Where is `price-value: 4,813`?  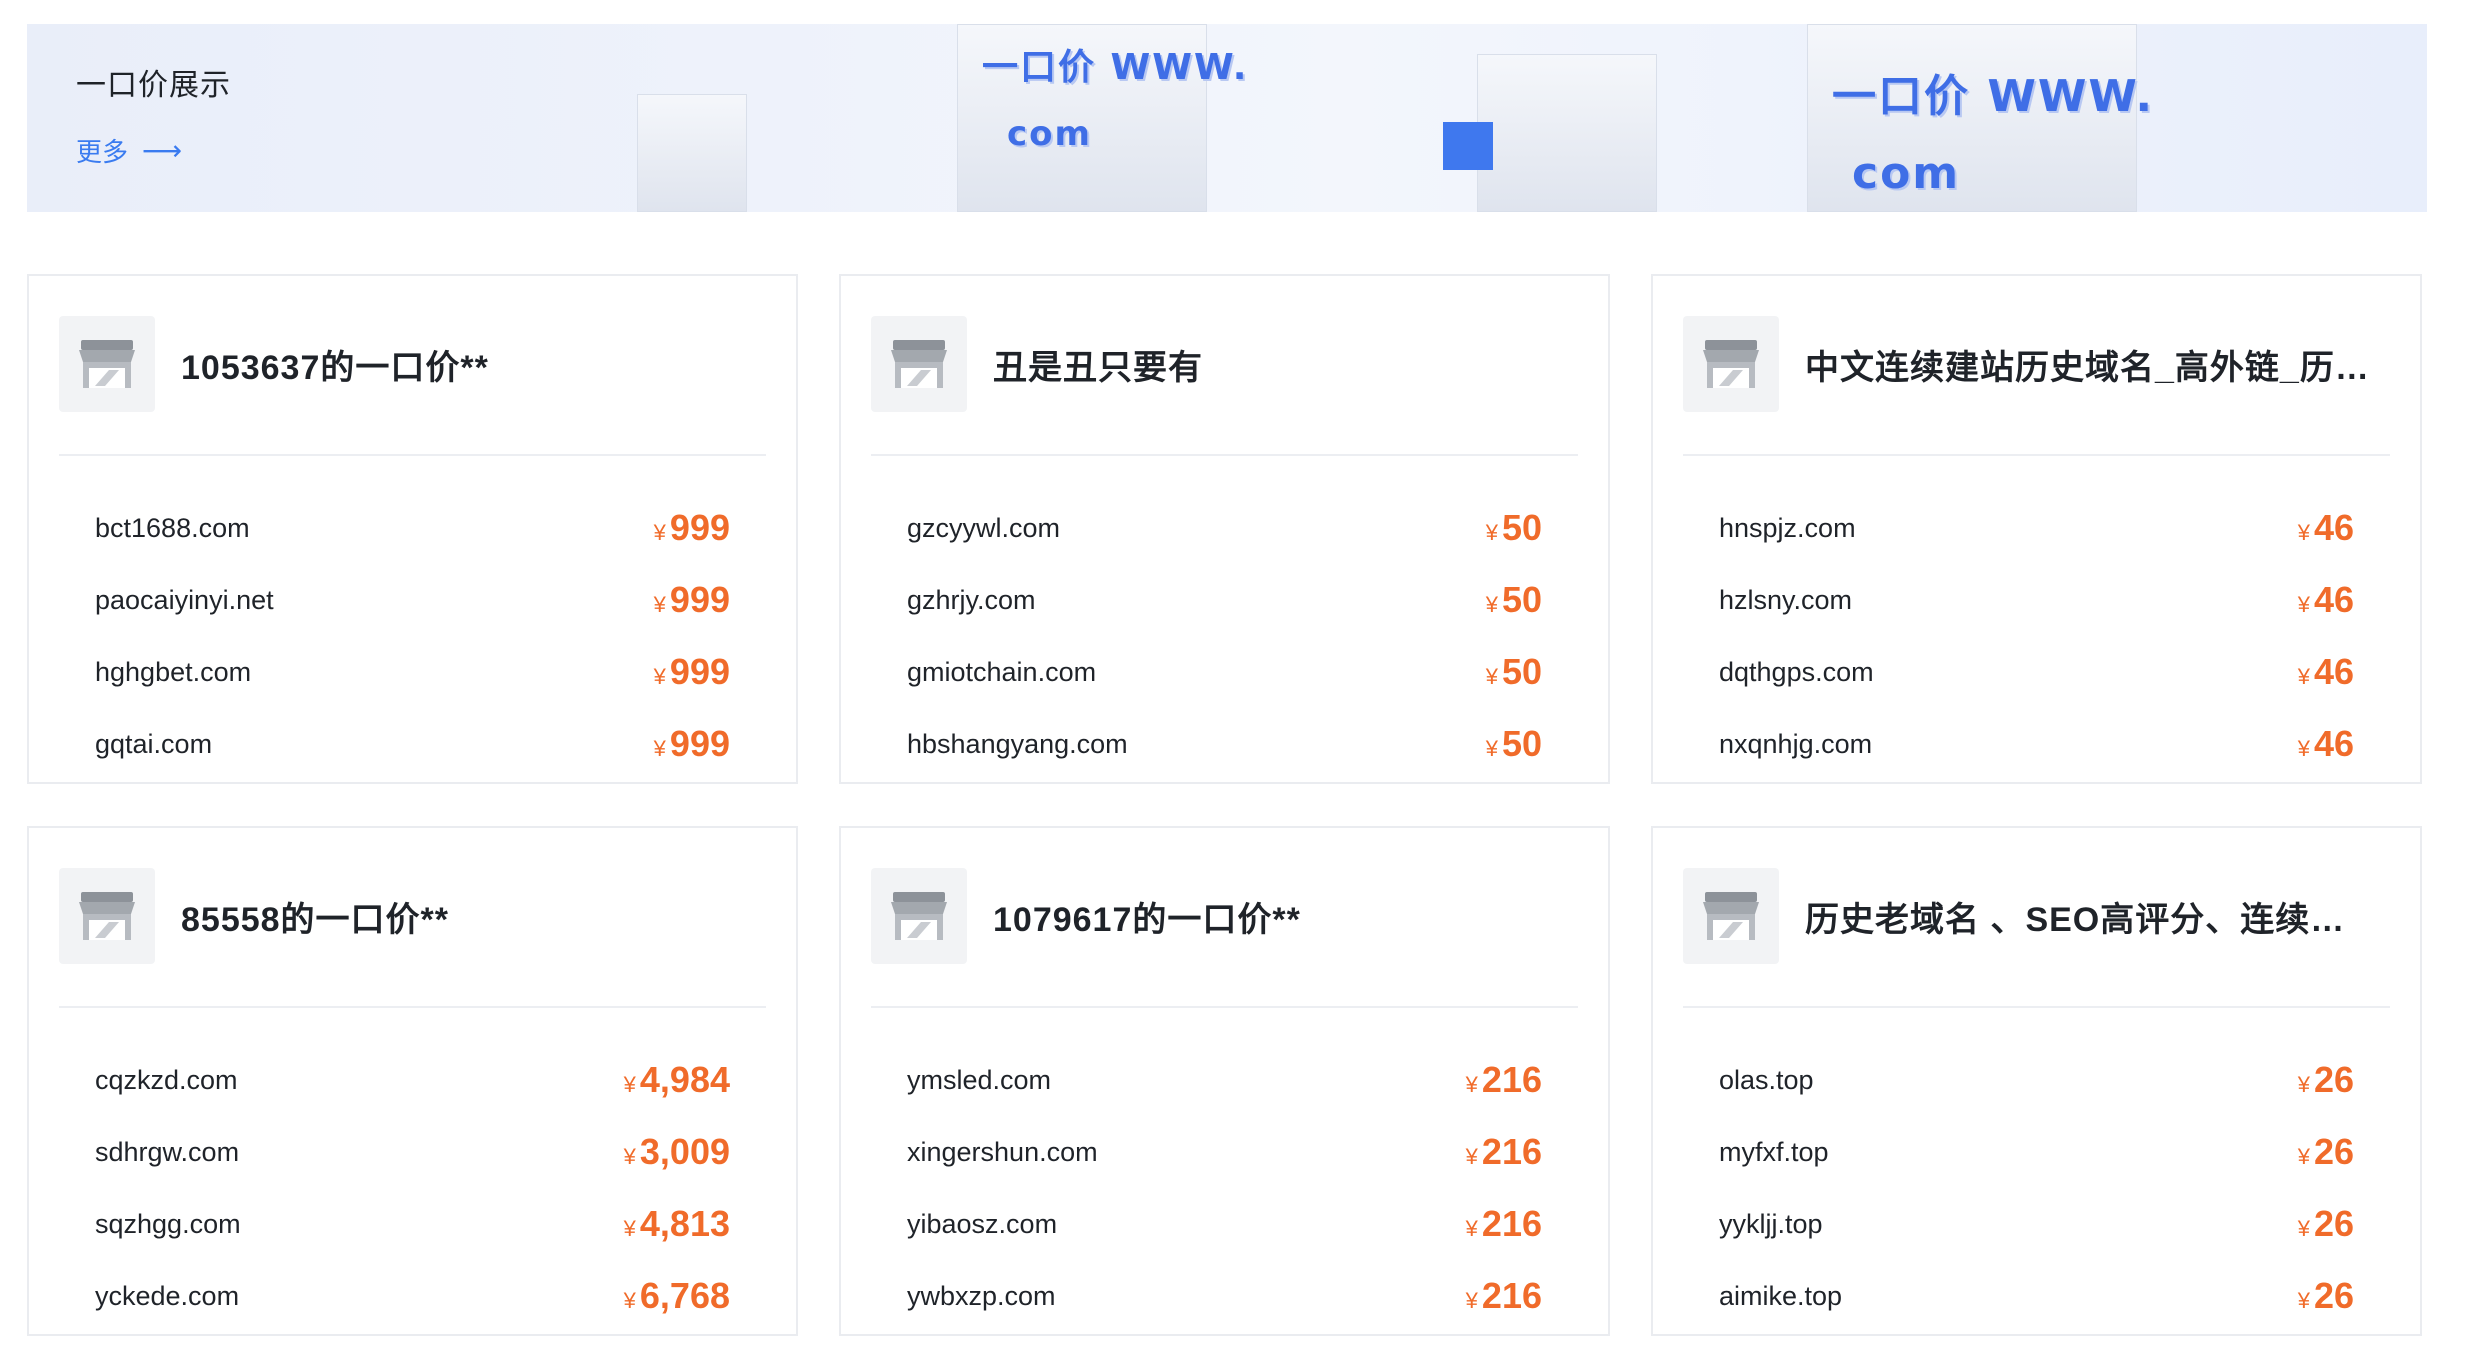 price-value: 4,813 is located at coordinates (684, 1223).